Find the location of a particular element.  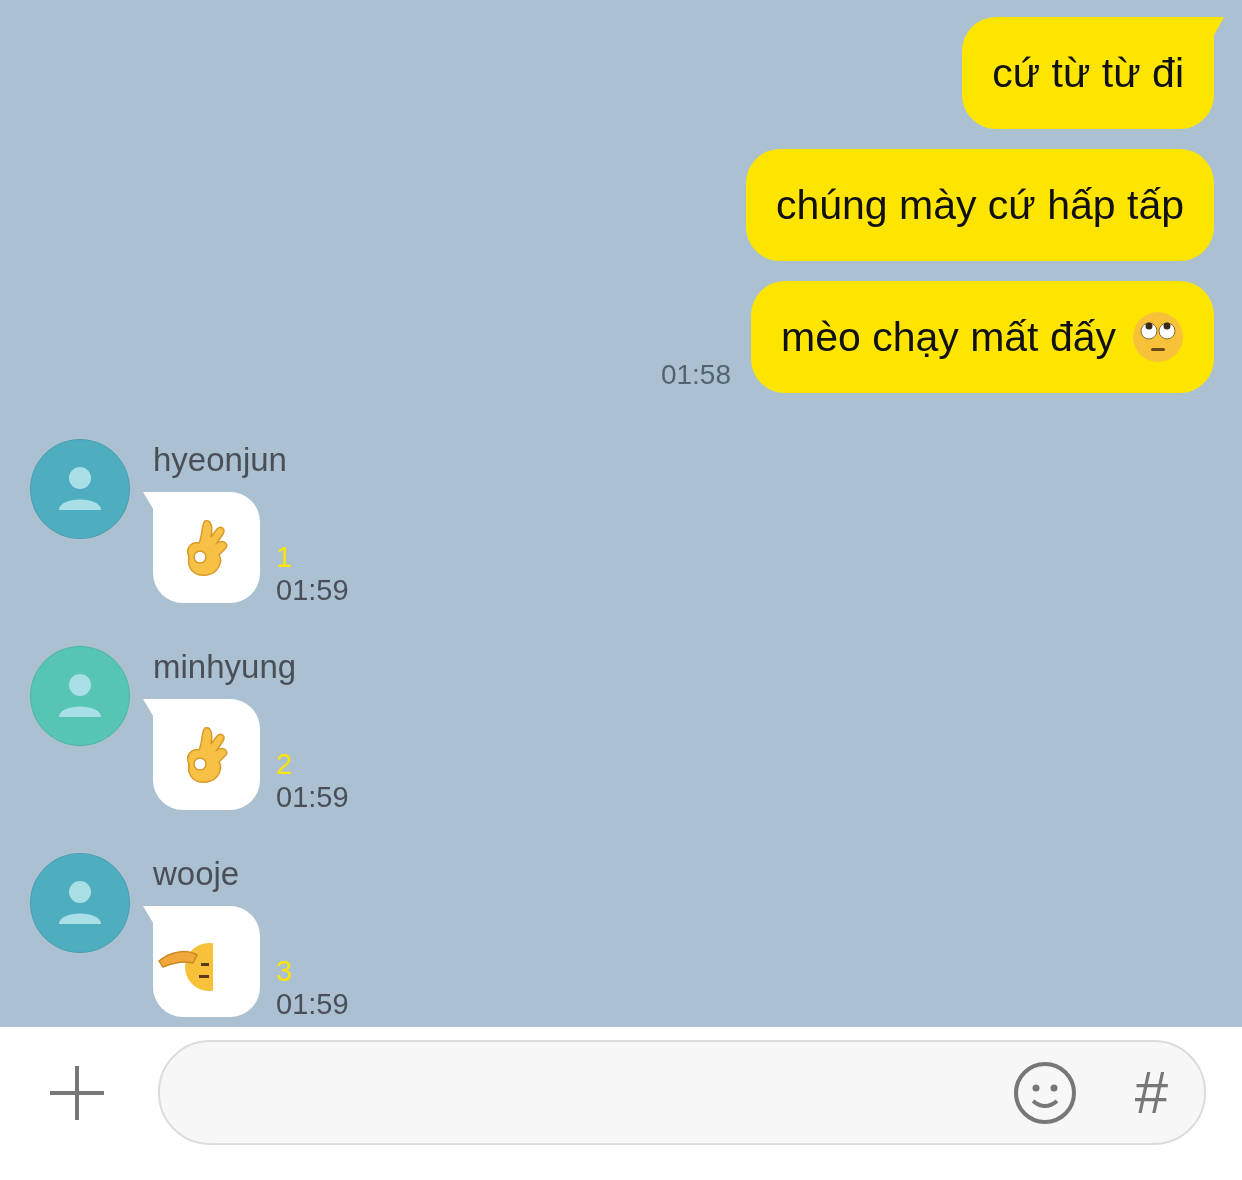

add-button is located at coordinates (77, 1093).